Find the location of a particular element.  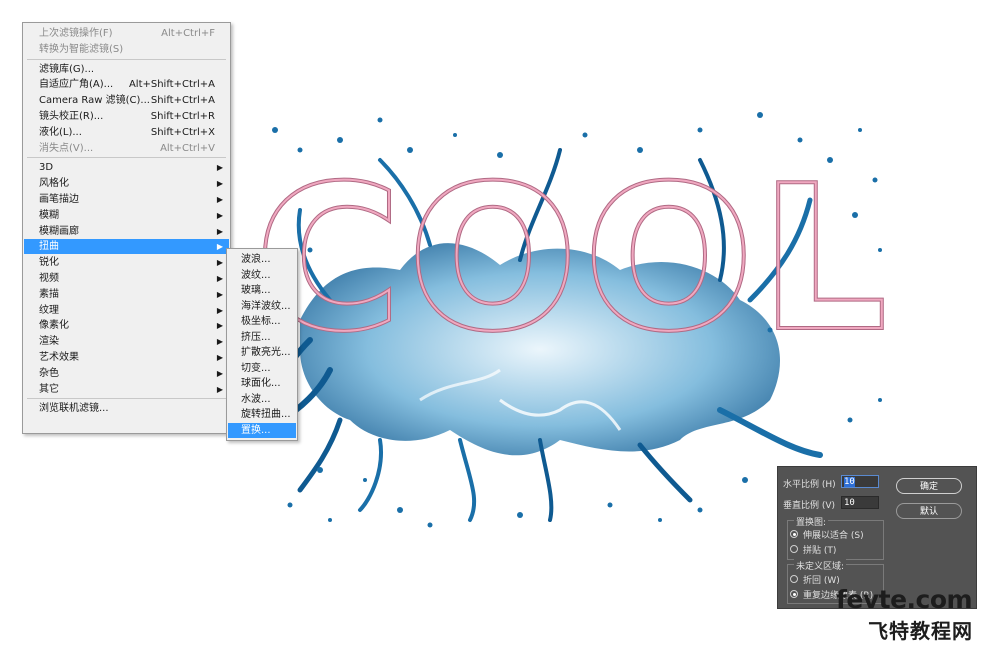

menu-item-label: 画笔描边 is located at coordinates (59, 199).